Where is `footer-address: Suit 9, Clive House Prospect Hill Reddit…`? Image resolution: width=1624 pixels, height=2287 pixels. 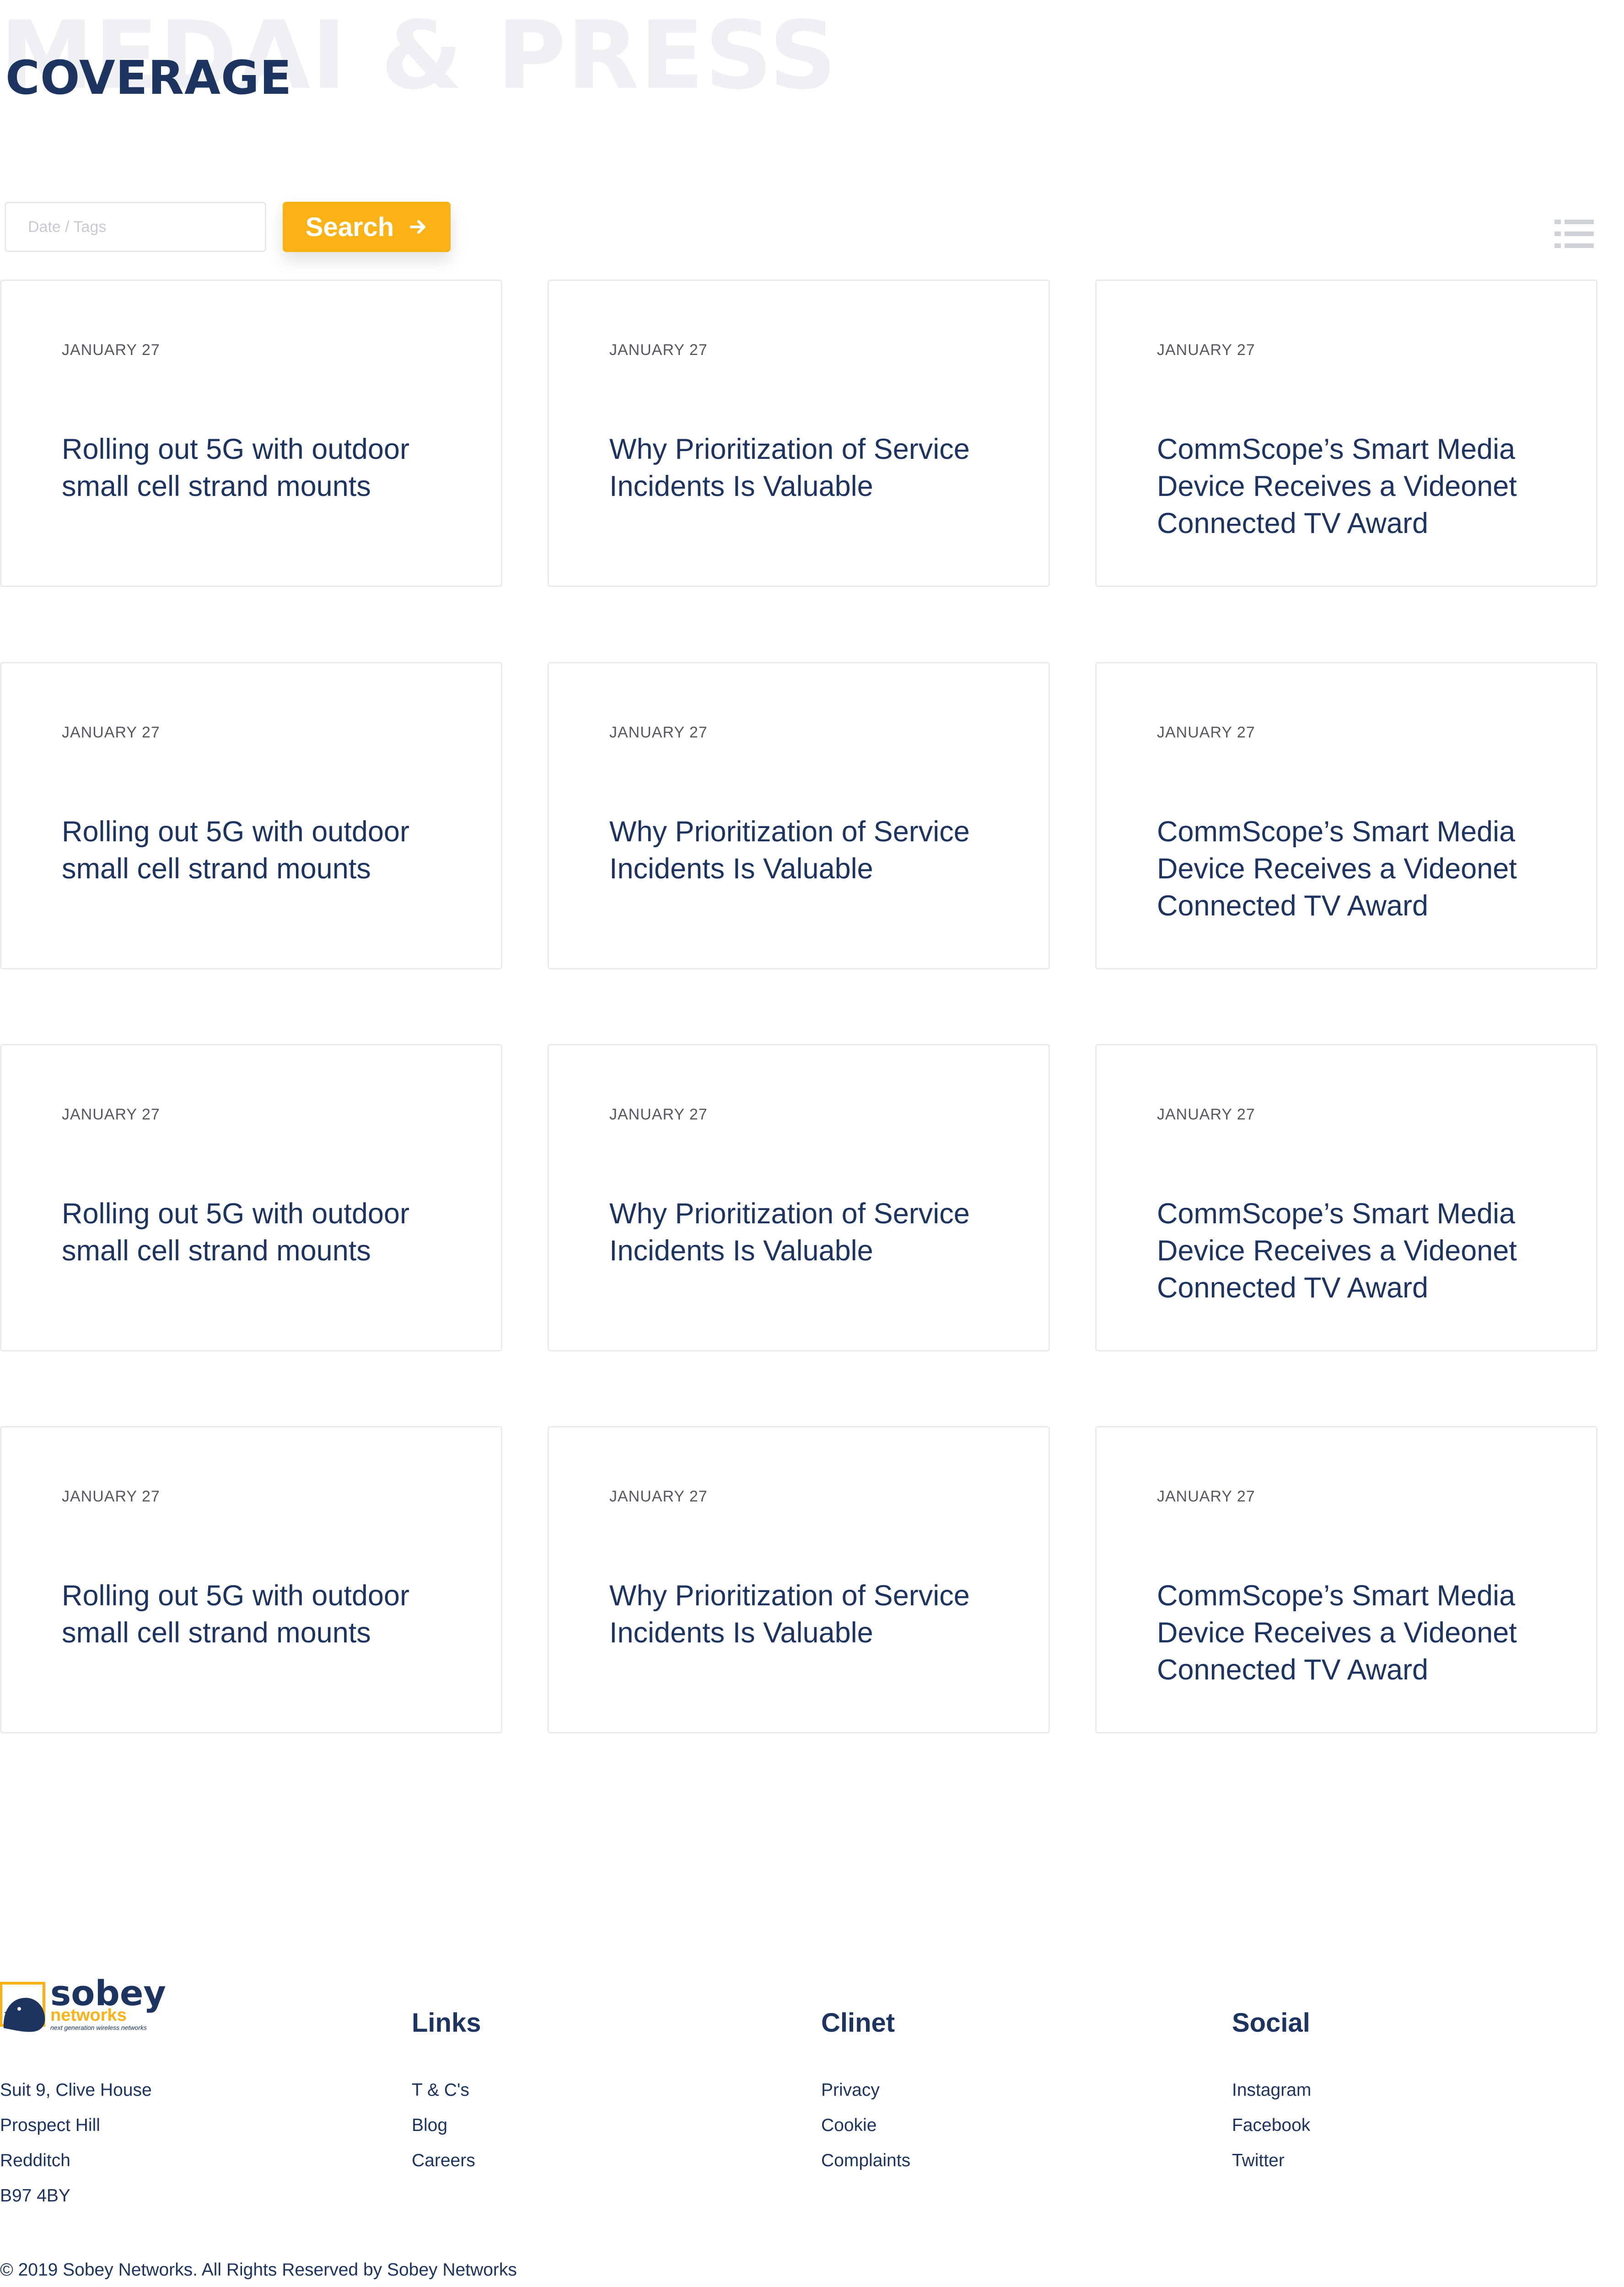
footer-address: Suit 9, Clive House Prospect Hill Reddit… is located at coordinates (76, 2142).